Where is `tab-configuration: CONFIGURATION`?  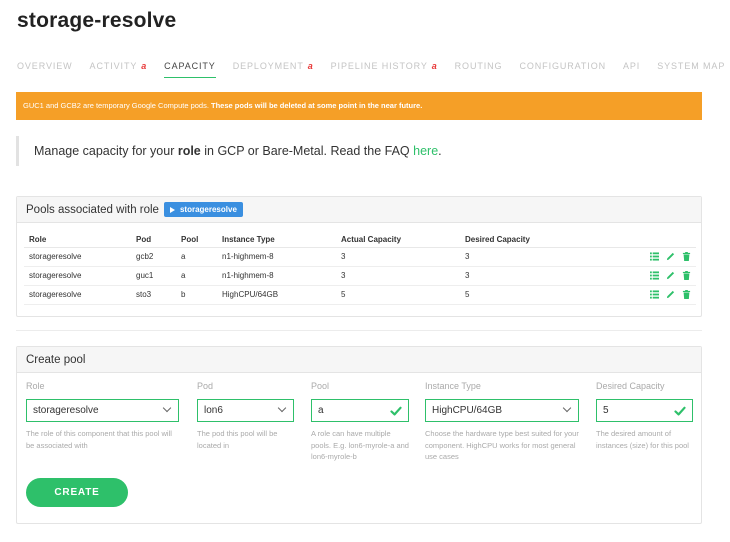
tab-configuration: CONFIGURATION is located at coordinates (562, 69).